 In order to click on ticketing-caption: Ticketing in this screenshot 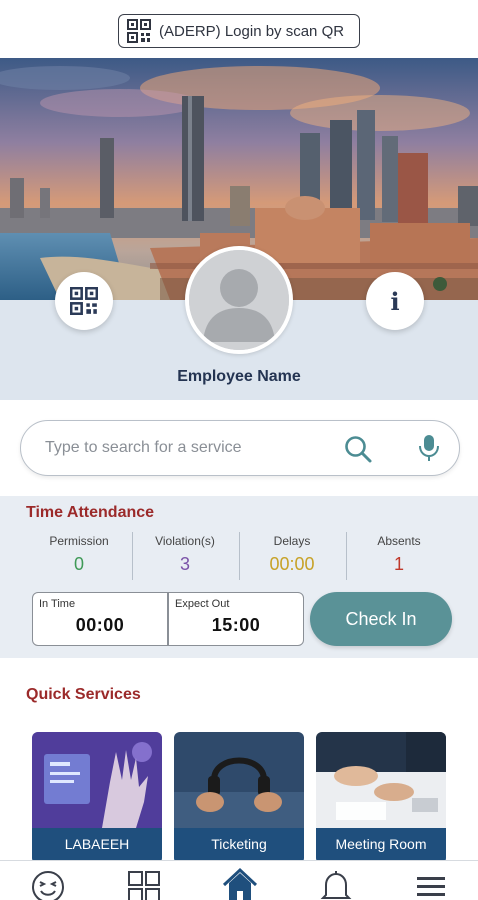, I will do `click(239, 846)`.